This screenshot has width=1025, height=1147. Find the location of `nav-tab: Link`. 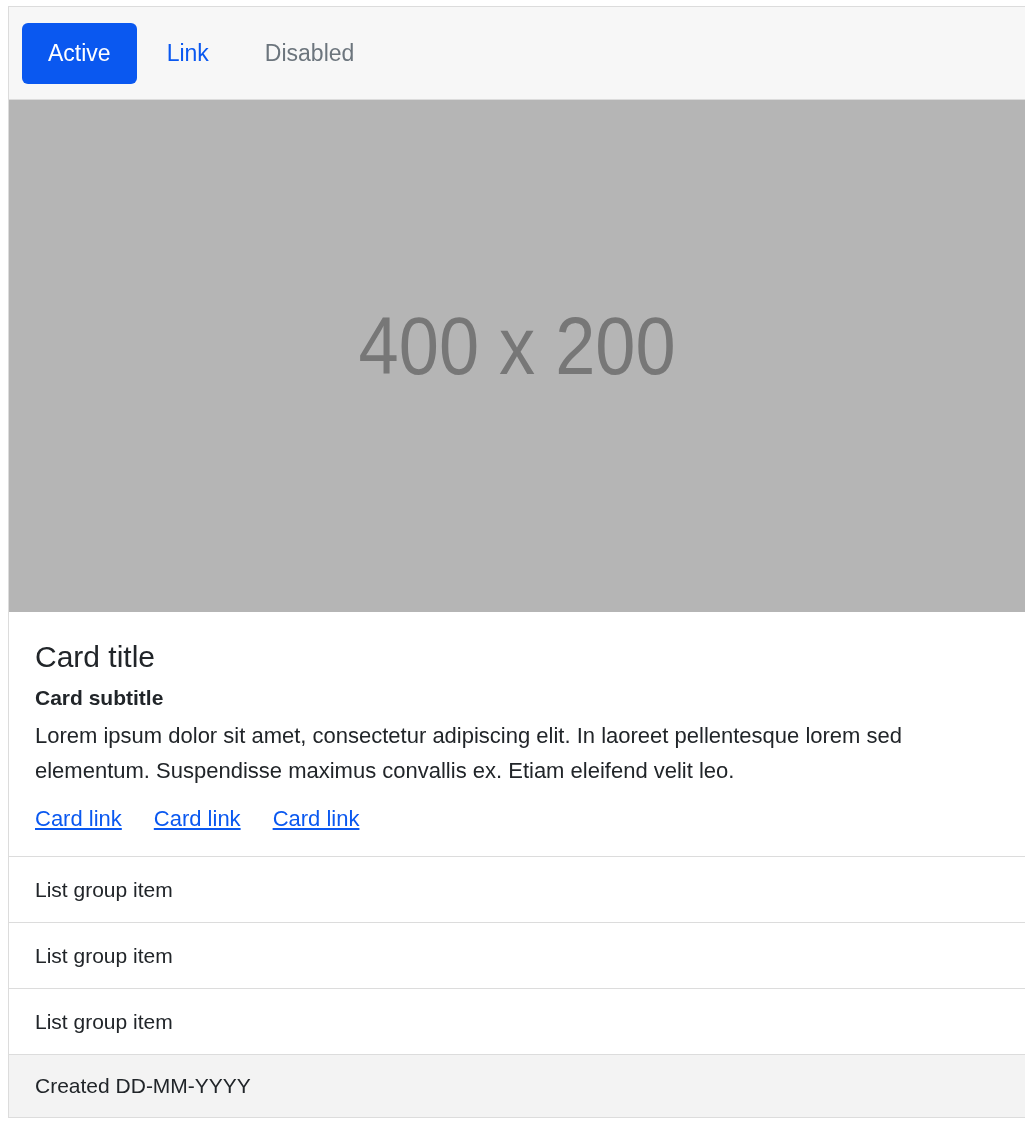

nav-tab: Link is located at coordinates (187, 53).